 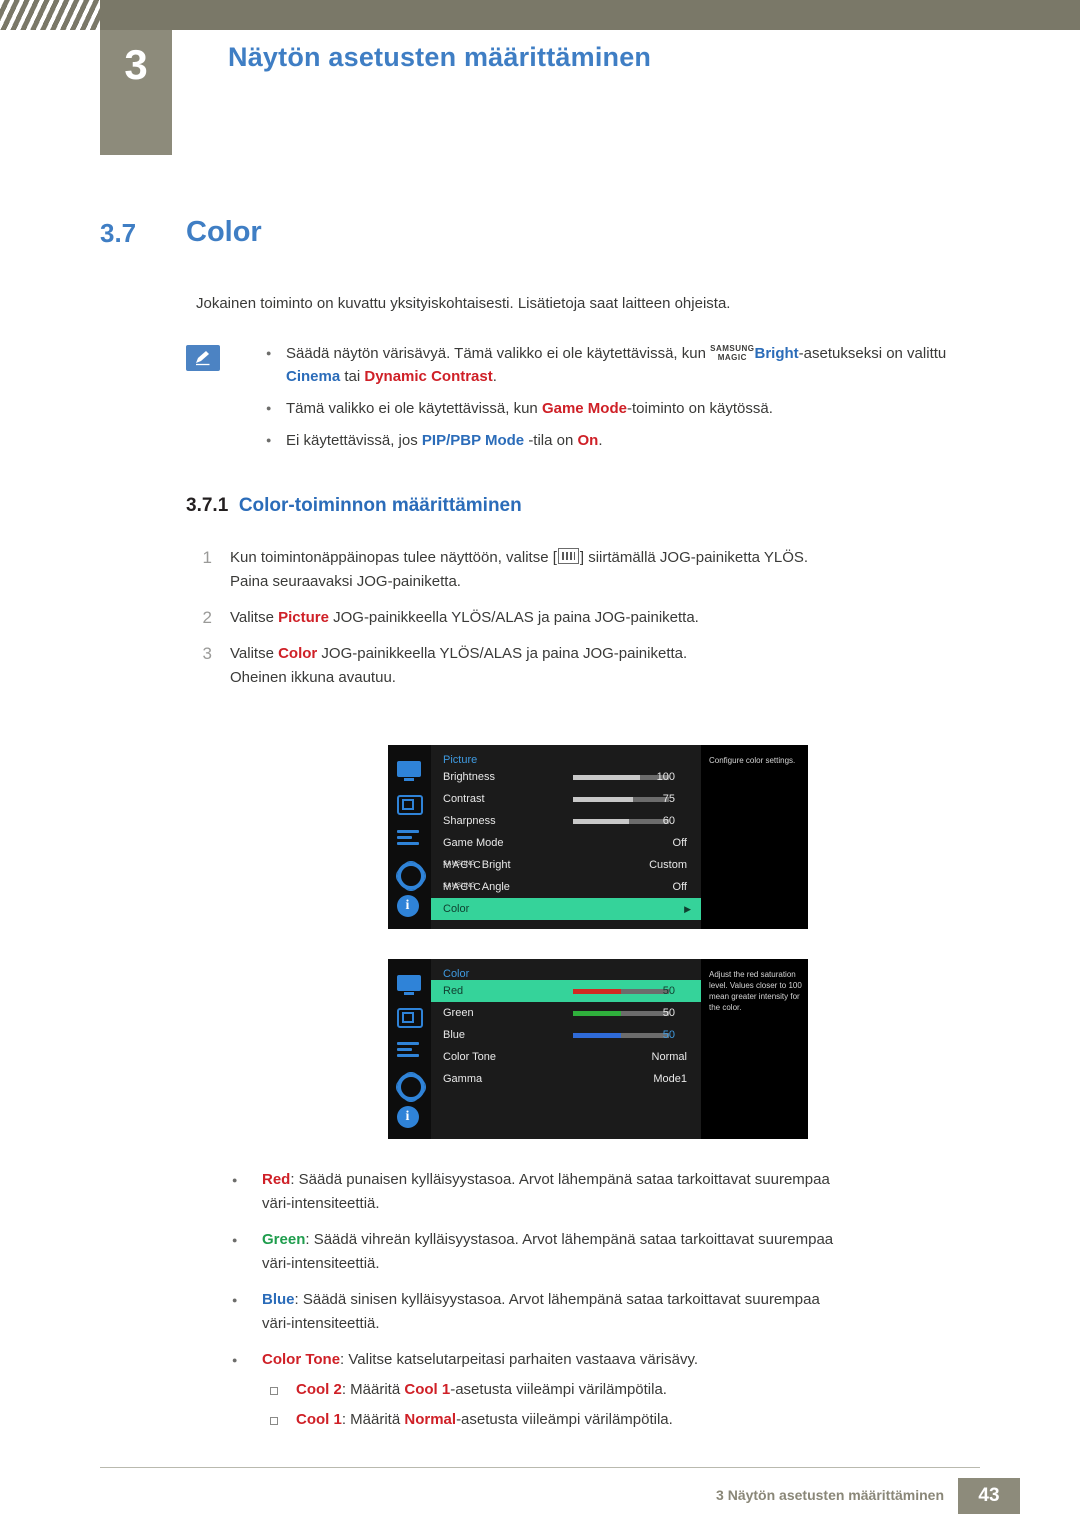 What do you see at coordinates (566, 909) in the screenshot?
I see `osd-1-row-color-selected: Color ▶` at bounding box center [566, 909].